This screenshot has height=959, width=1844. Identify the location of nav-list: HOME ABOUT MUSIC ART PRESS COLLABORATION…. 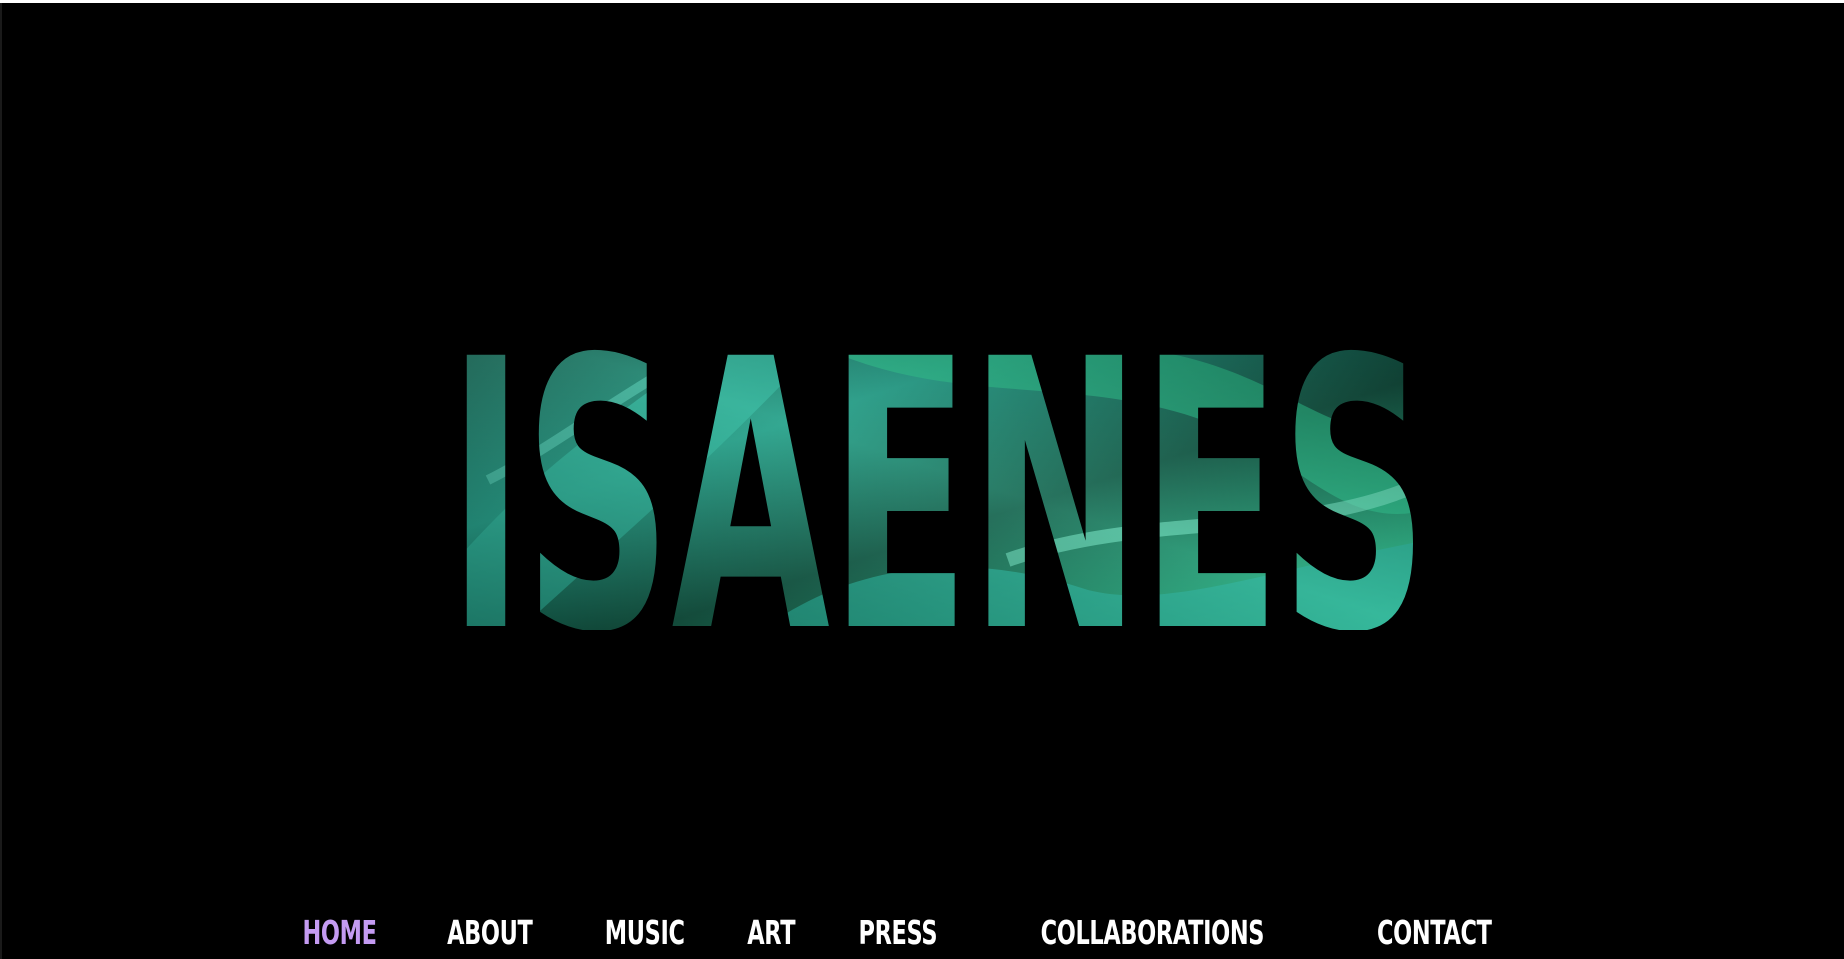
(902, 932).